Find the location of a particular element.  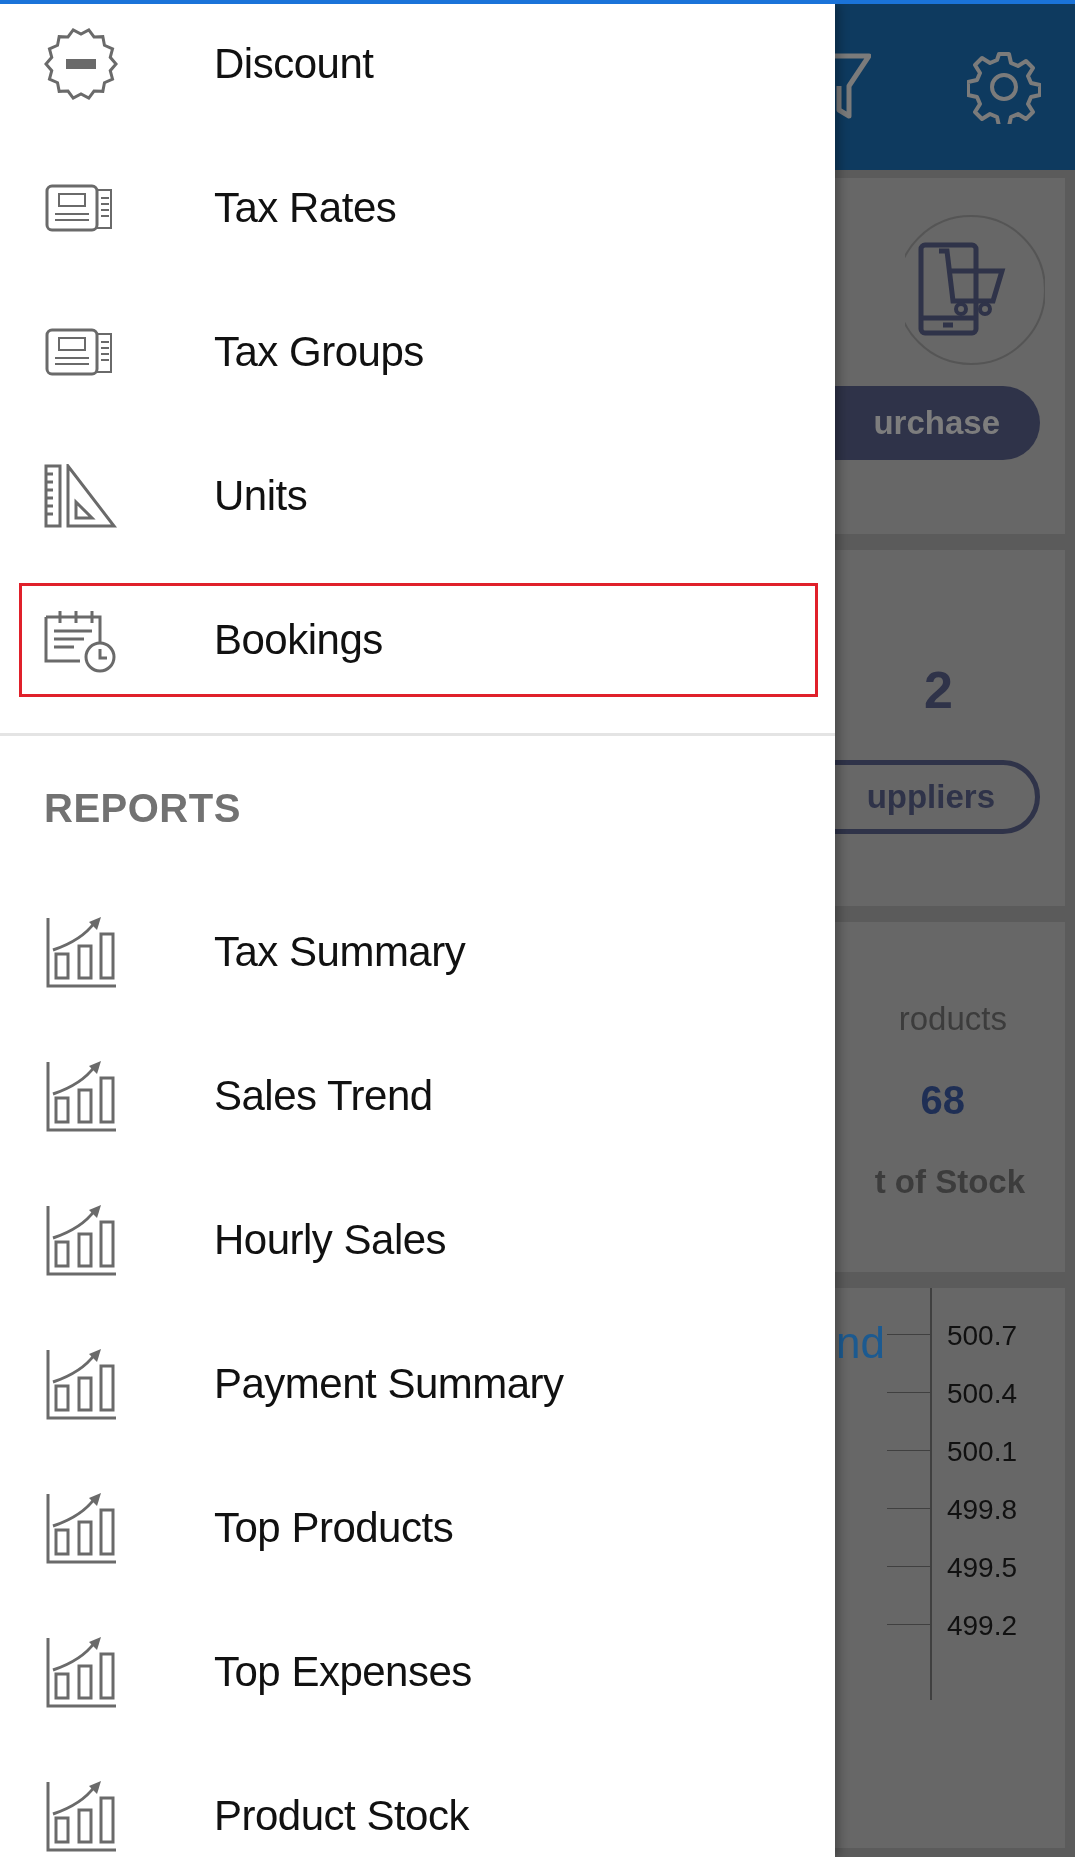

menu-item: Bookings is located at coordinates (418, 640).